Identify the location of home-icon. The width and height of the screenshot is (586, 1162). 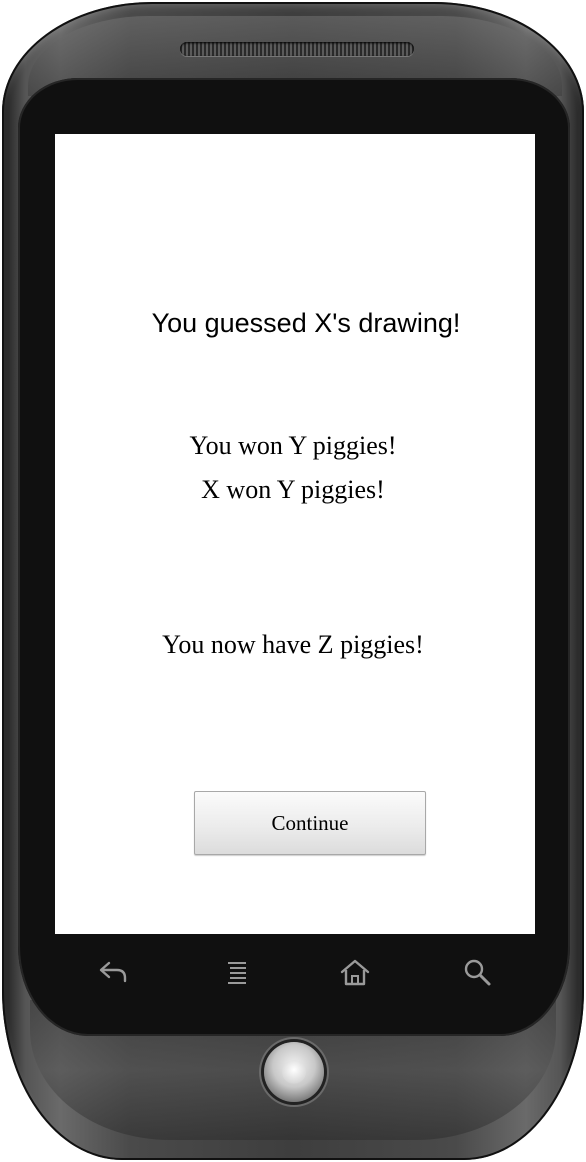
(355, 972).